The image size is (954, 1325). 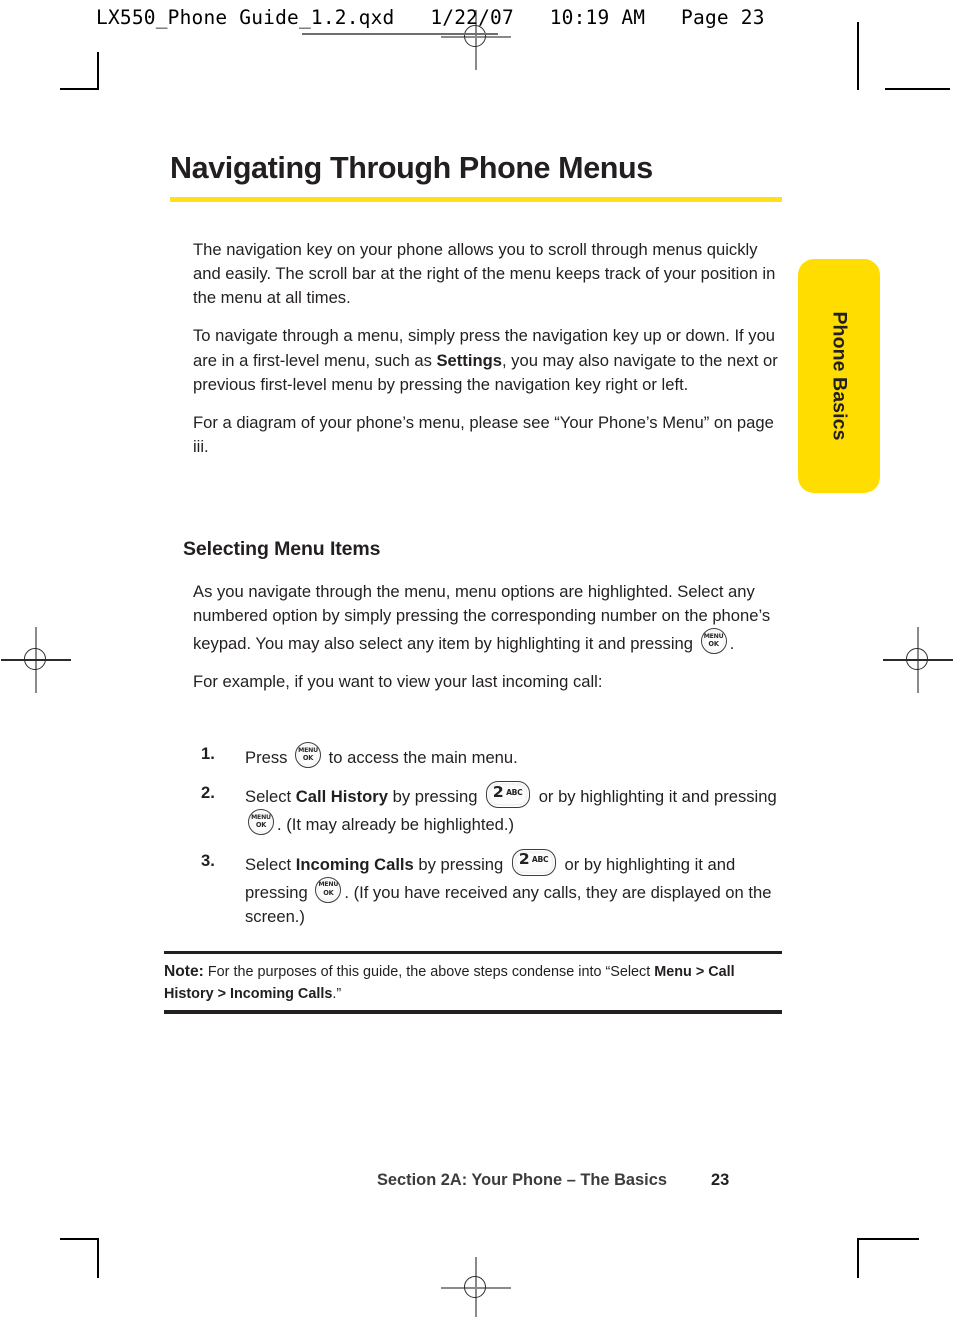 What do you see at coordinates (184, 972) in the screenshot?
I see `note-label: Note:` at bounding box center [184, 972].